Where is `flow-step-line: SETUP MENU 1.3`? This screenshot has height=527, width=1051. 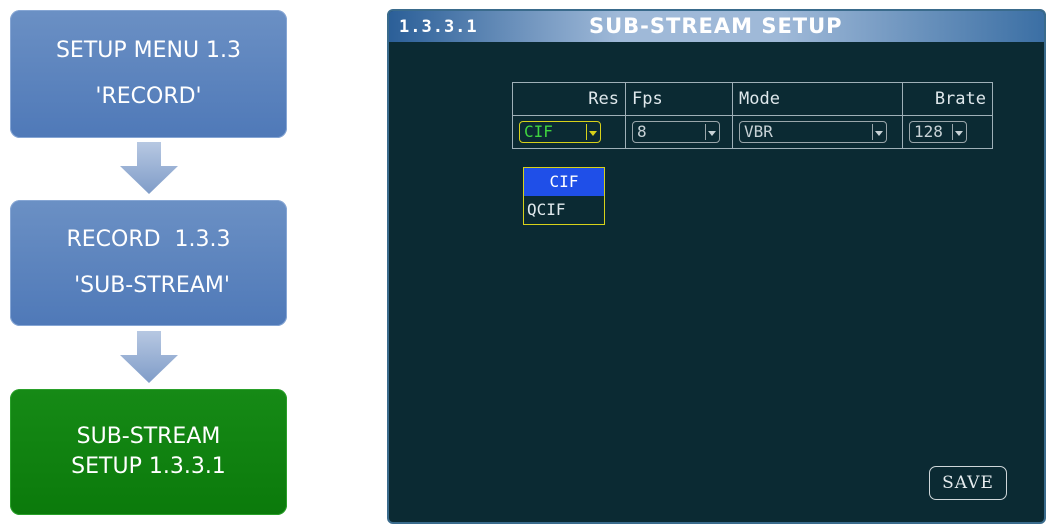 flow-step-line: SETUP MENU 1.3 is located at coordinates (148, 50).